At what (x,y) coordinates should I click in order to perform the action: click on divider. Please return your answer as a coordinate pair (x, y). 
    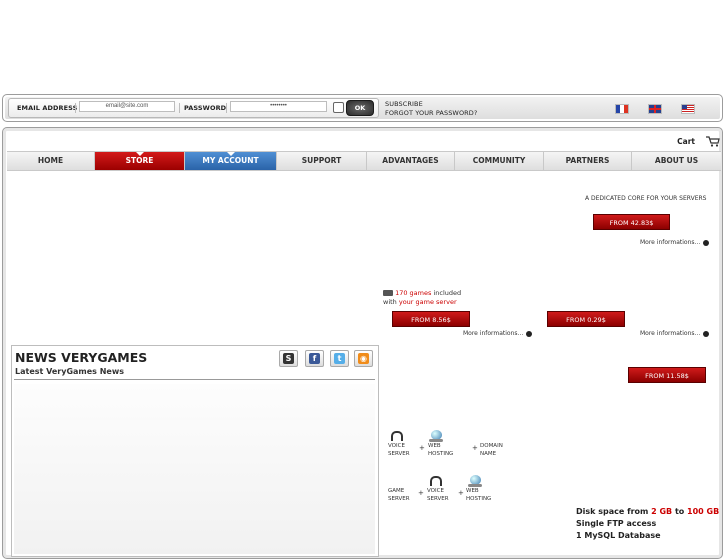
    Looking at the image, I should click on (194, 379).